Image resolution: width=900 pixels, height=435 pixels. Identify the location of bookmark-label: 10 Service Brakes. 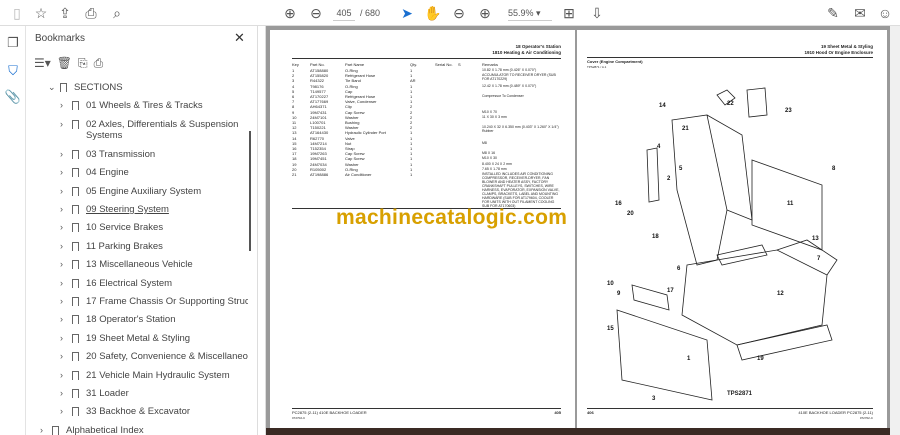
(125, 228).